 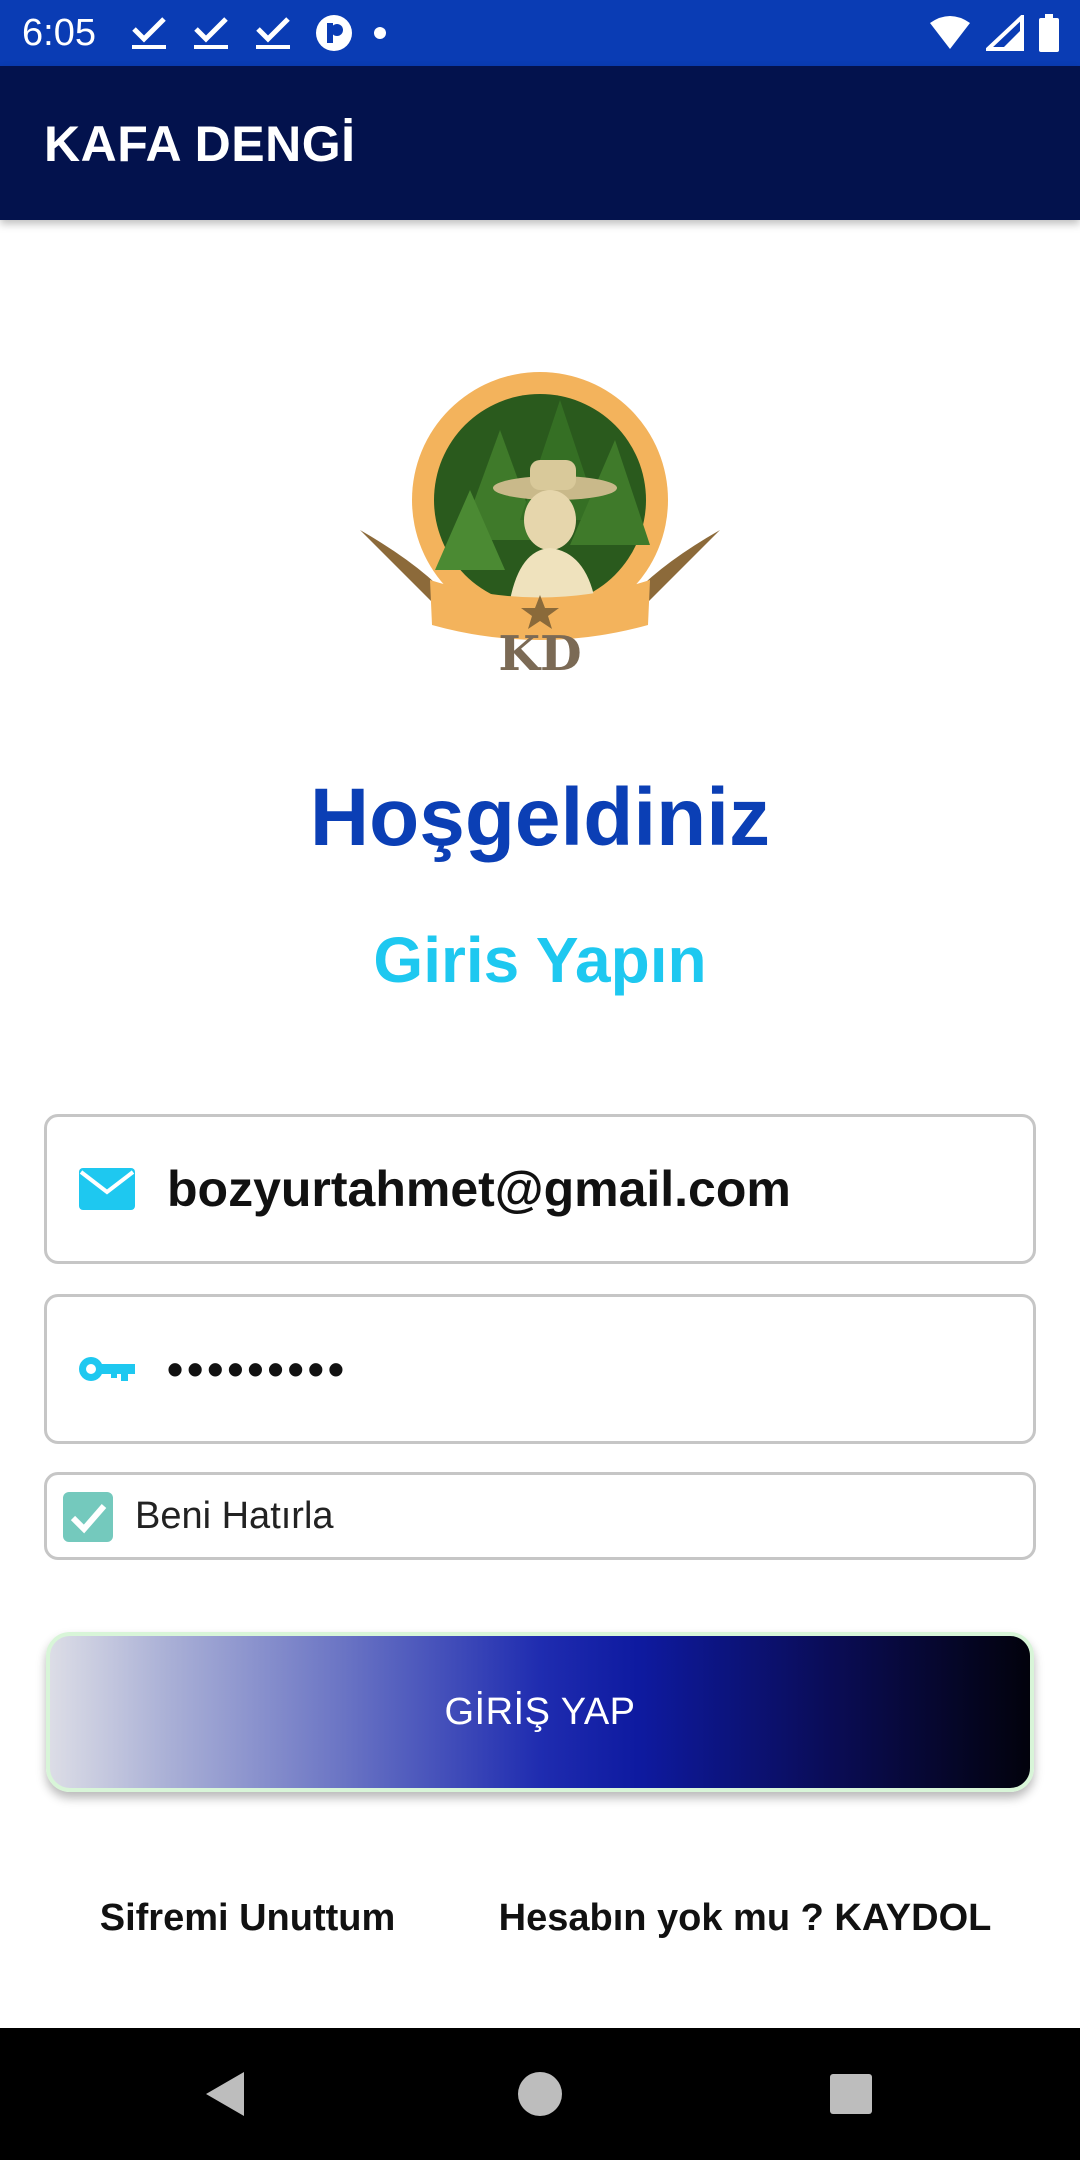 I want to click on logo-text: KD, so click(x=539, y=653).